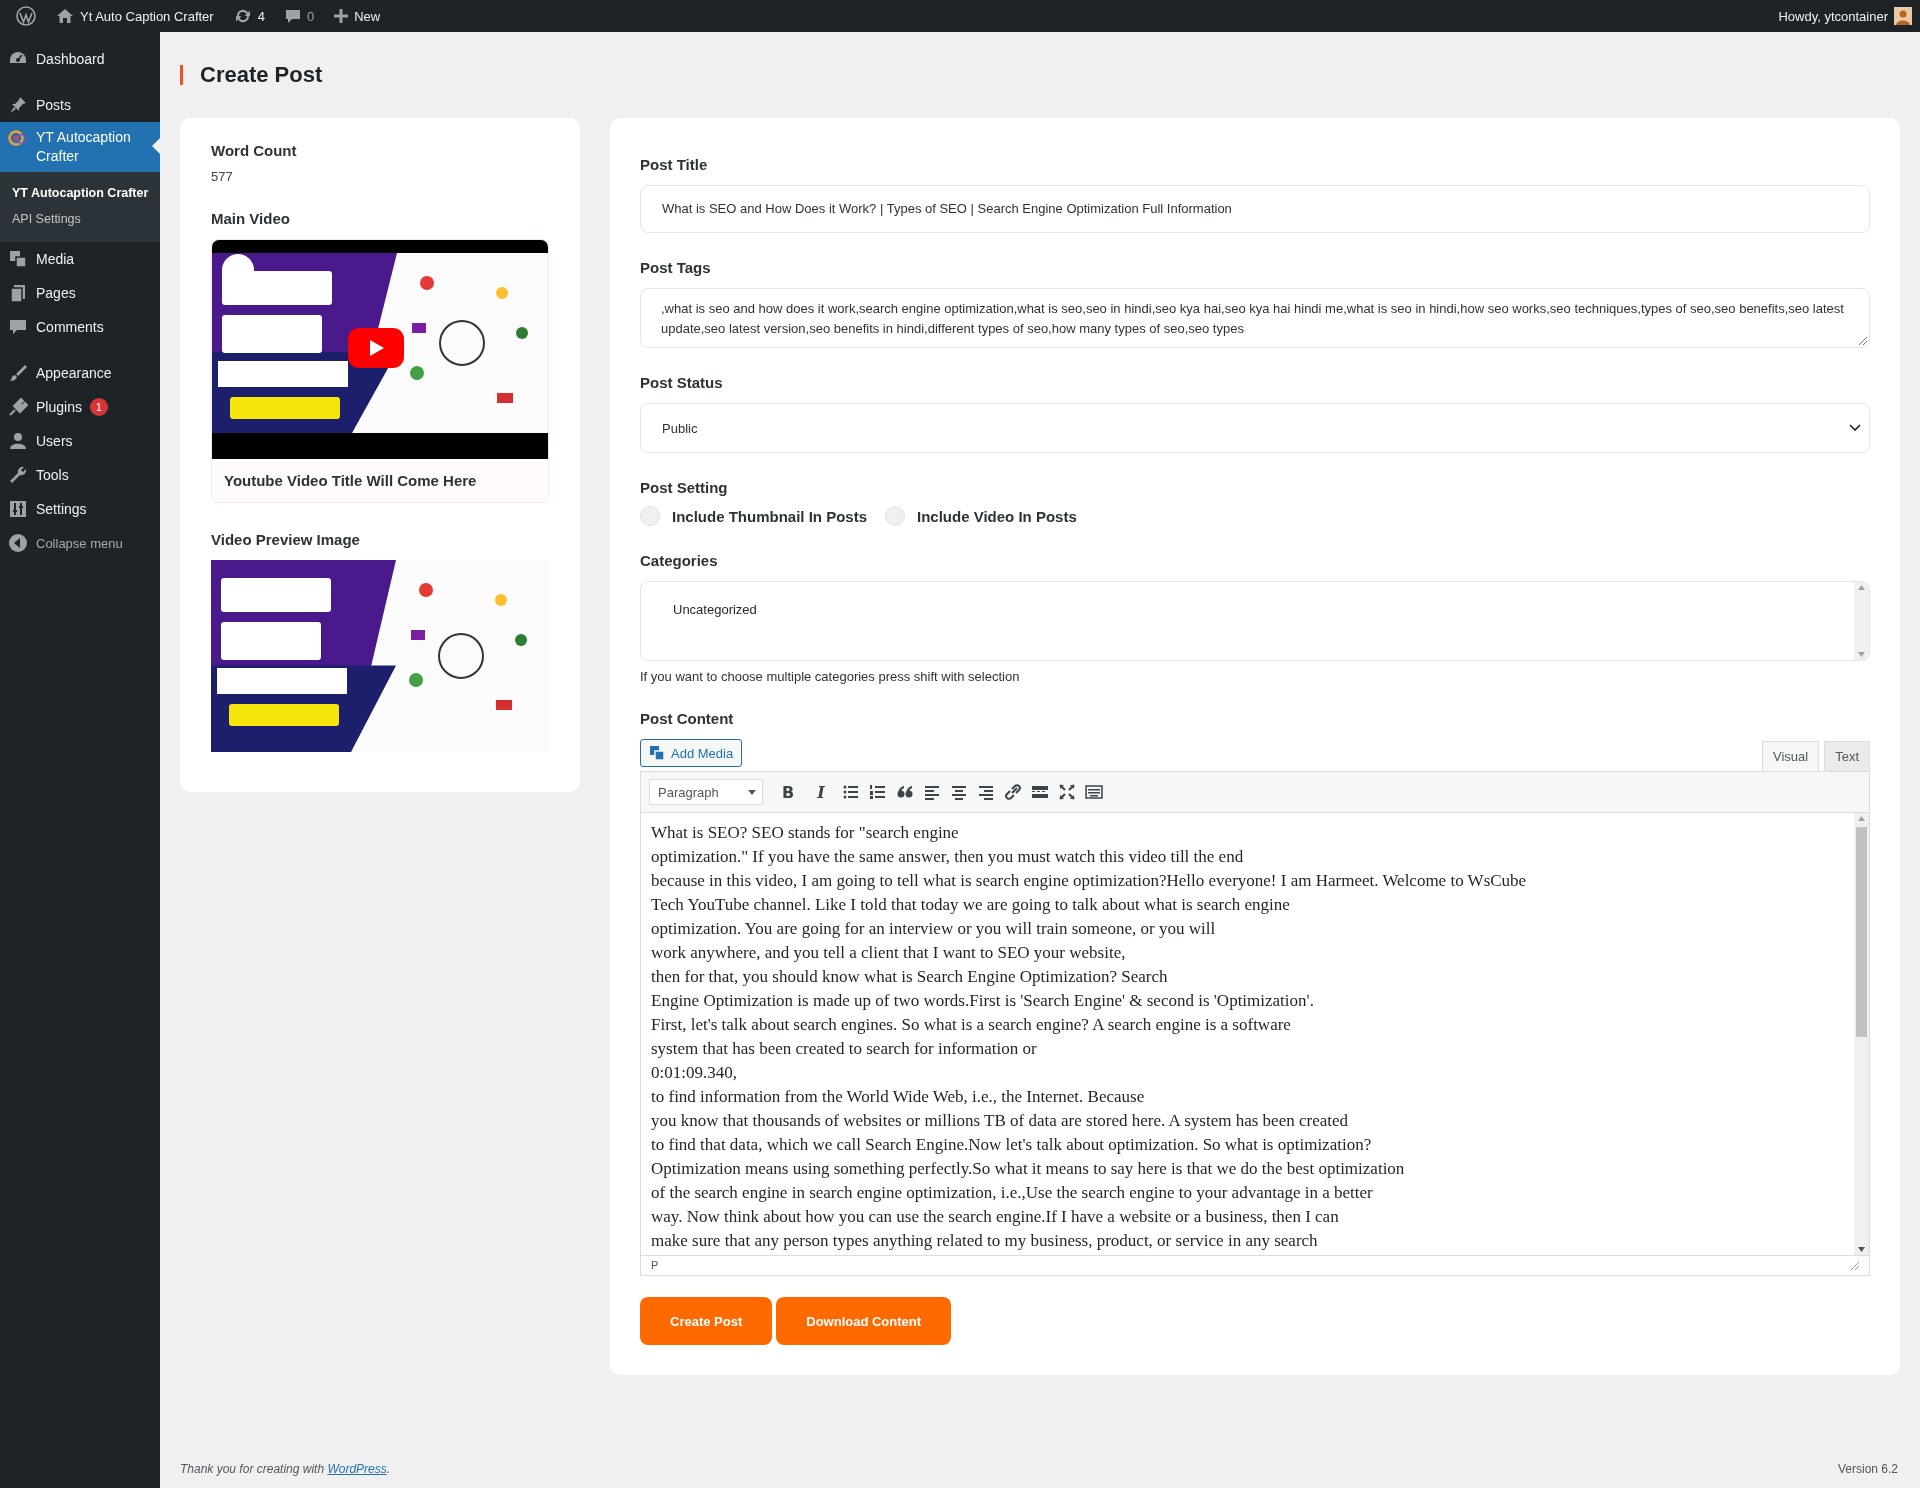 Image resolution: width=1920 pixels, height=1488 pixels. Describe the element at coordinates (80, 293) in the screenshot. I see `menu-item: Pages` at that location.